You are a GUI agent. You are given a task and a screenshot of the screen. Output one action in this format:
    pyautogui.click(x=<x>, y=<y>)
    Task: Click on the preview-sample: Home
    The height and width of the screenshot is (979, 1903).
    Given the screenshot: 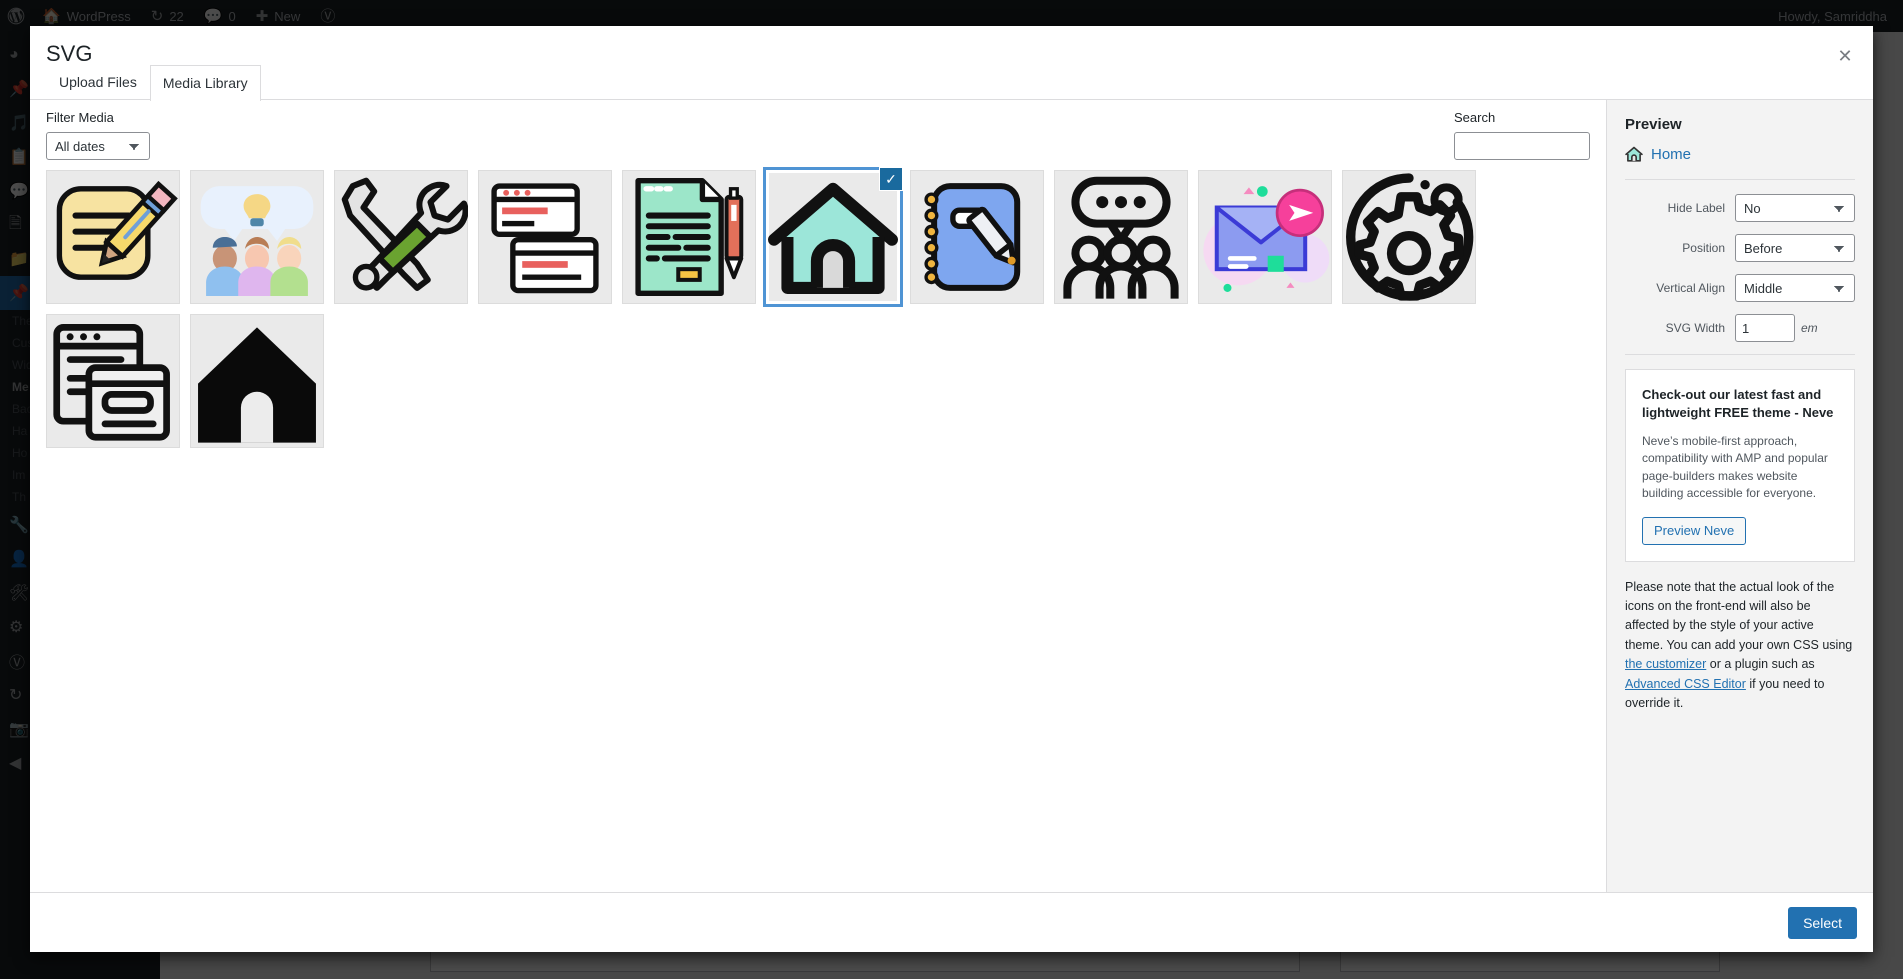 What is the action you would take?
    pyautogui.click(x=1740, y=155)
    